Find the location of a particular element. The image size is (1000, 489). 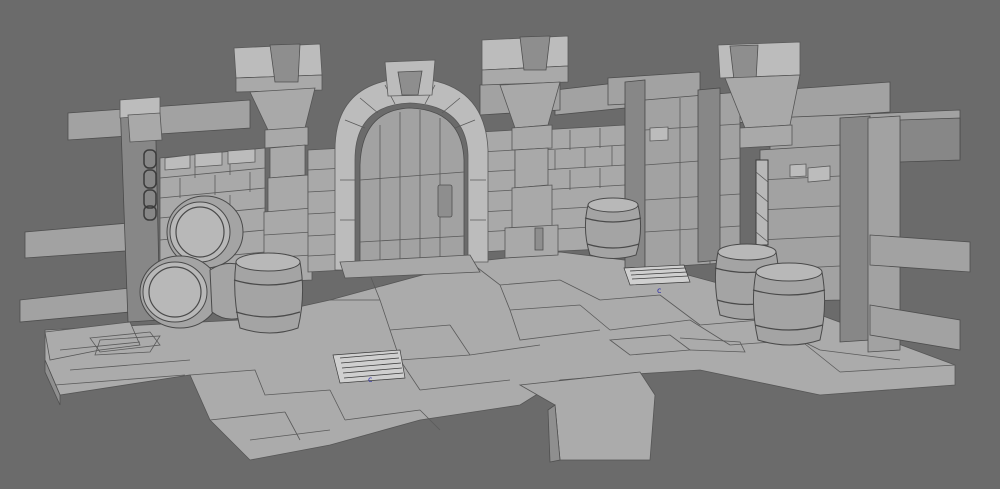

floor-grate-left: c is located at coordinates (369, 366).